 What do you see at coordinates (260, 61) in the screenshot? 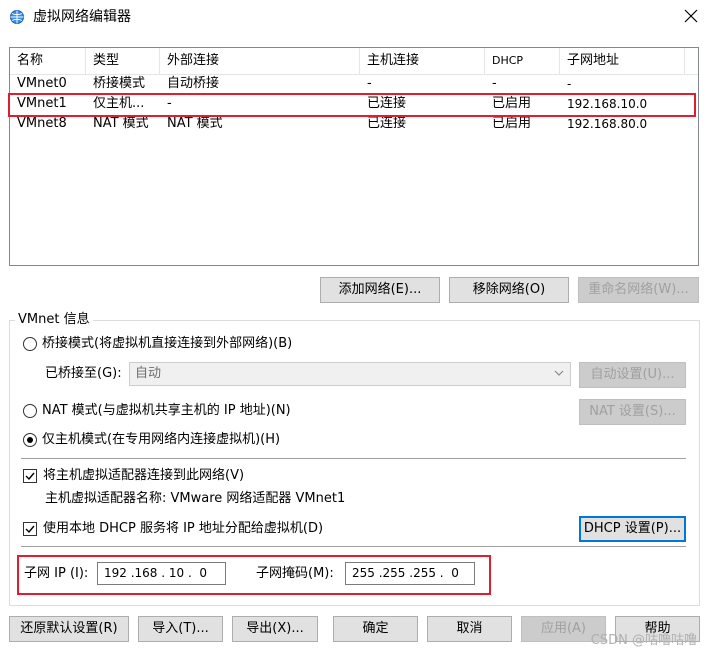
I see `column-header-external: 外部连接` at bounding box center [260, 61].